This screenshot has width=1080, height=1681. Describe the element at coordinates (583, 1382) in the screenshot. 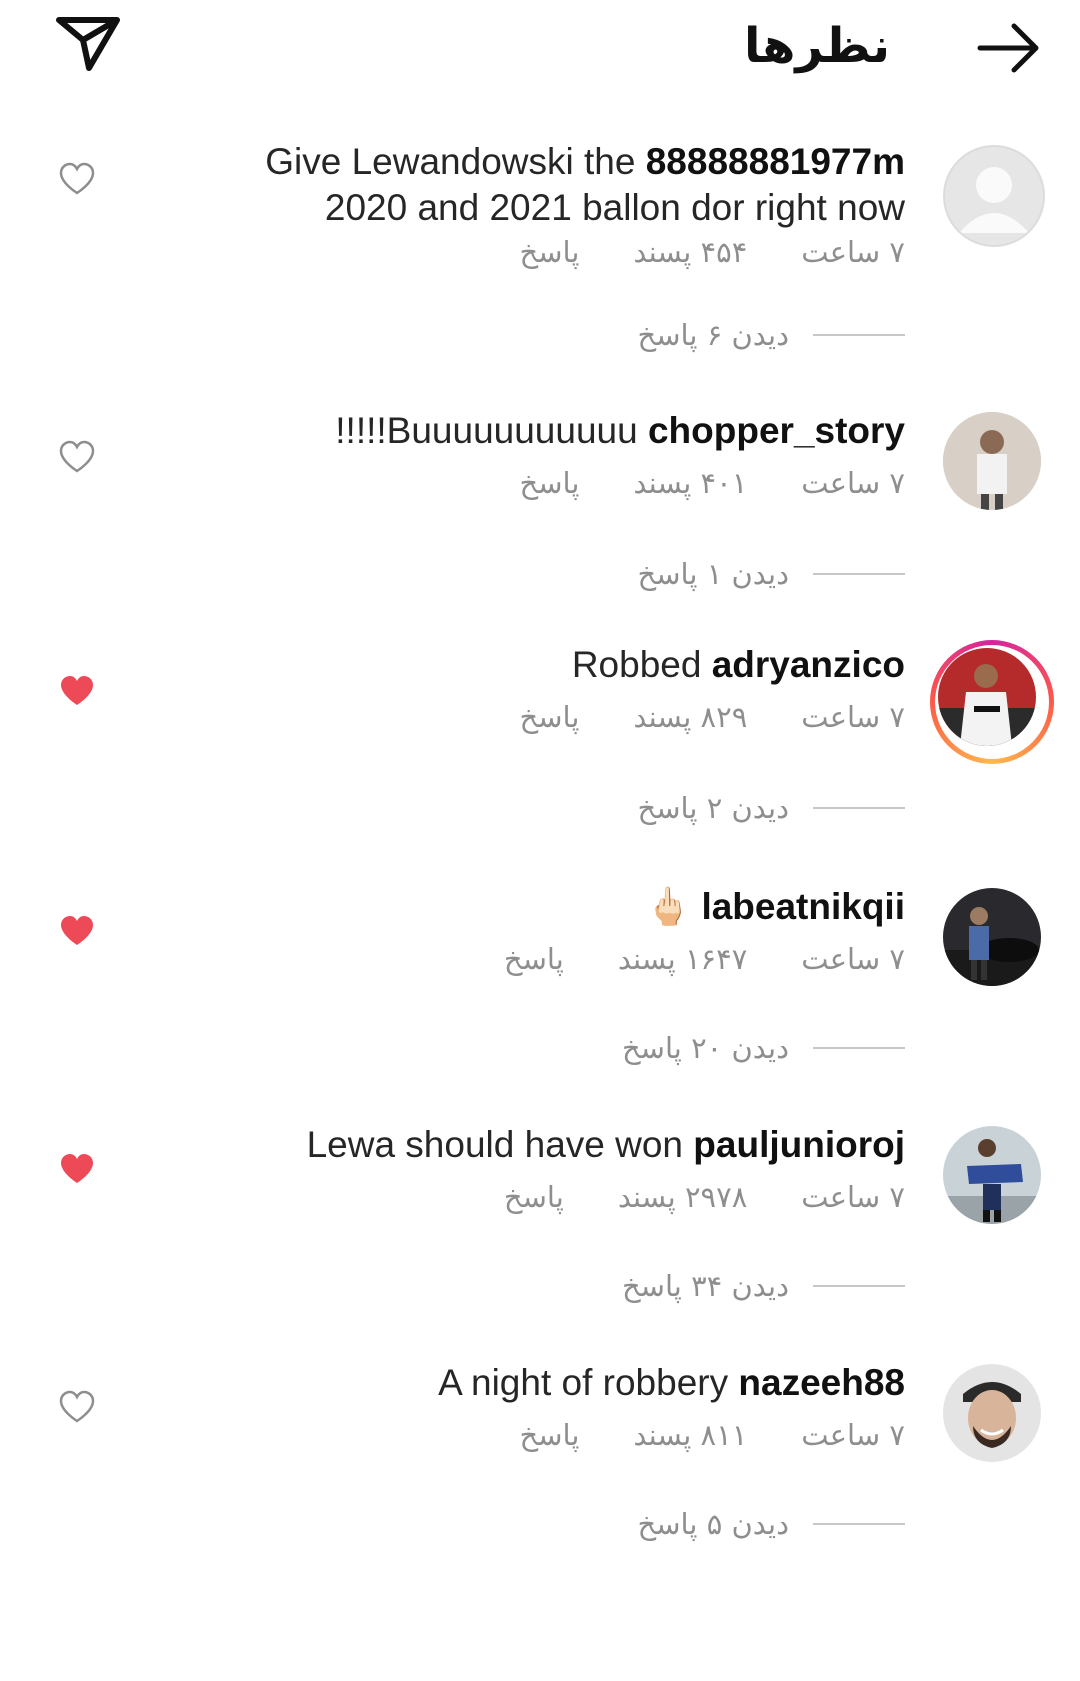

I see `comment-body: A night of robbery` at that location.